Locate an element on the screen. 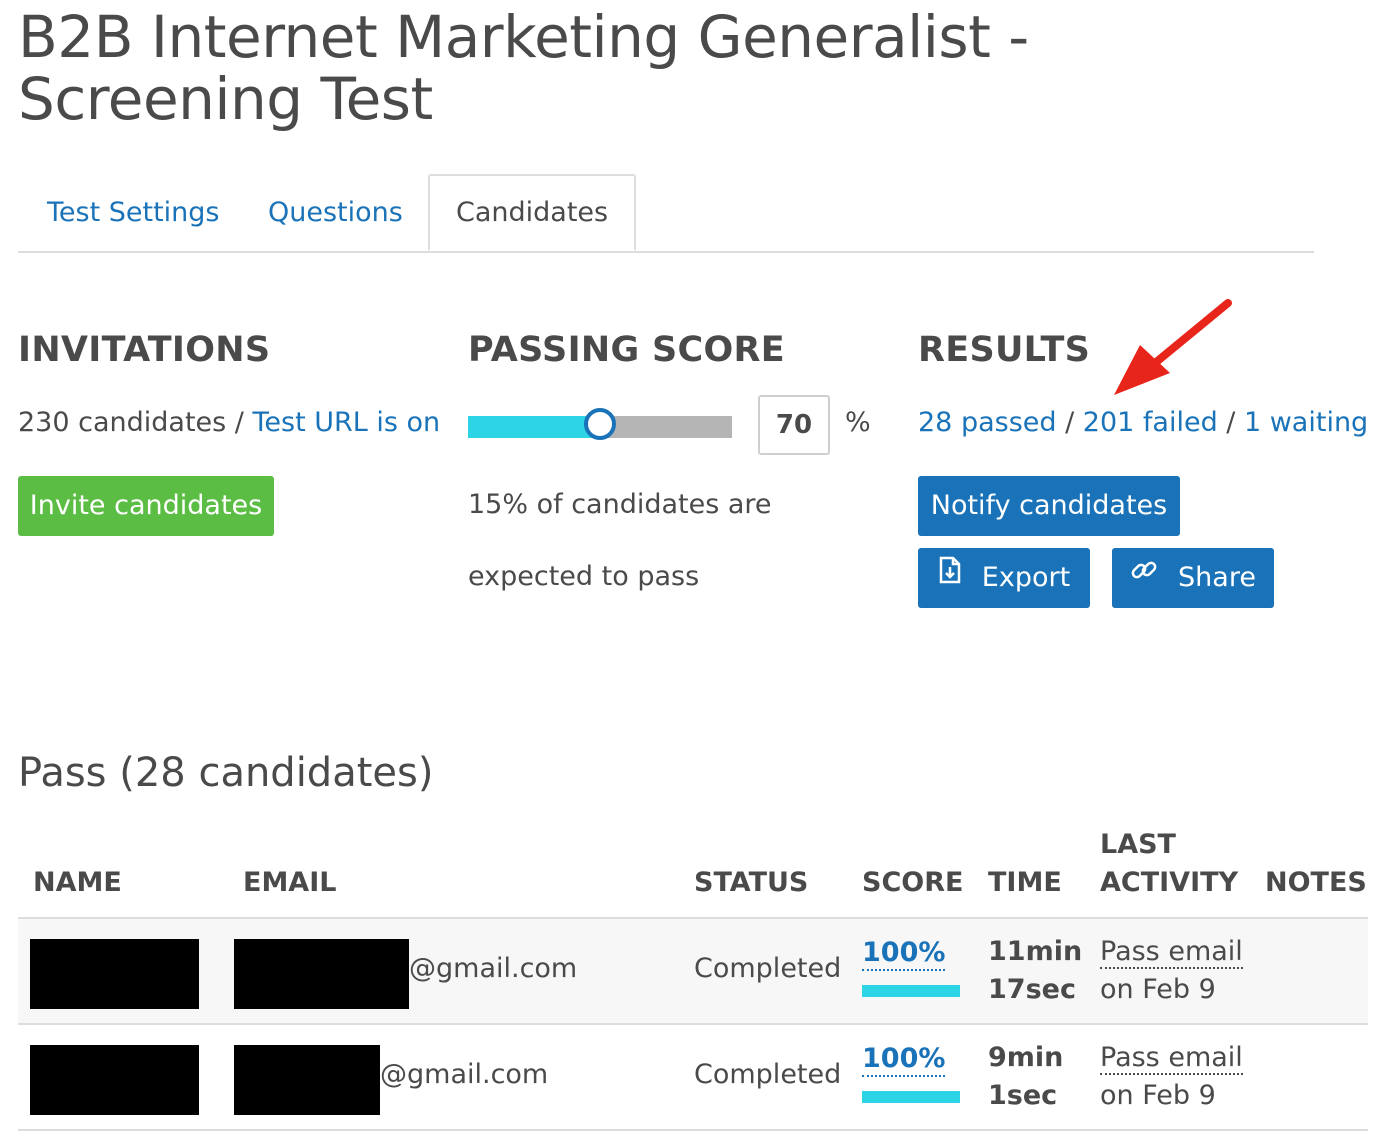  annotation-arrow-icon is located at coordinates (1173, 347).